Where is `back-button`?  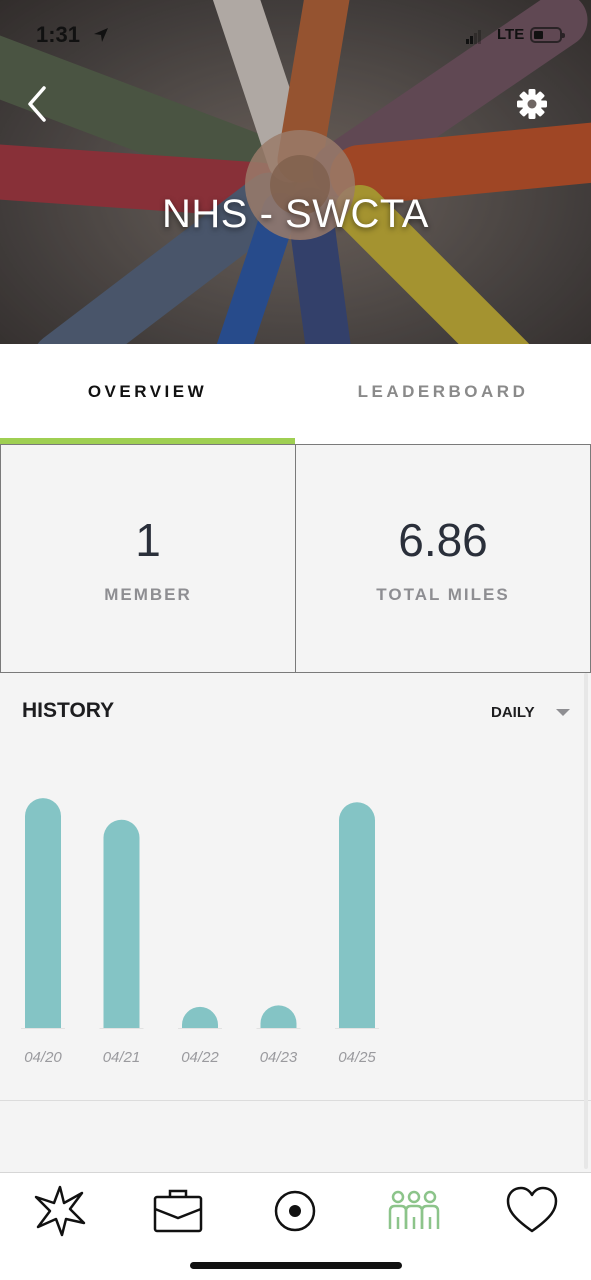 back-button is located at coordinates (39, 104).